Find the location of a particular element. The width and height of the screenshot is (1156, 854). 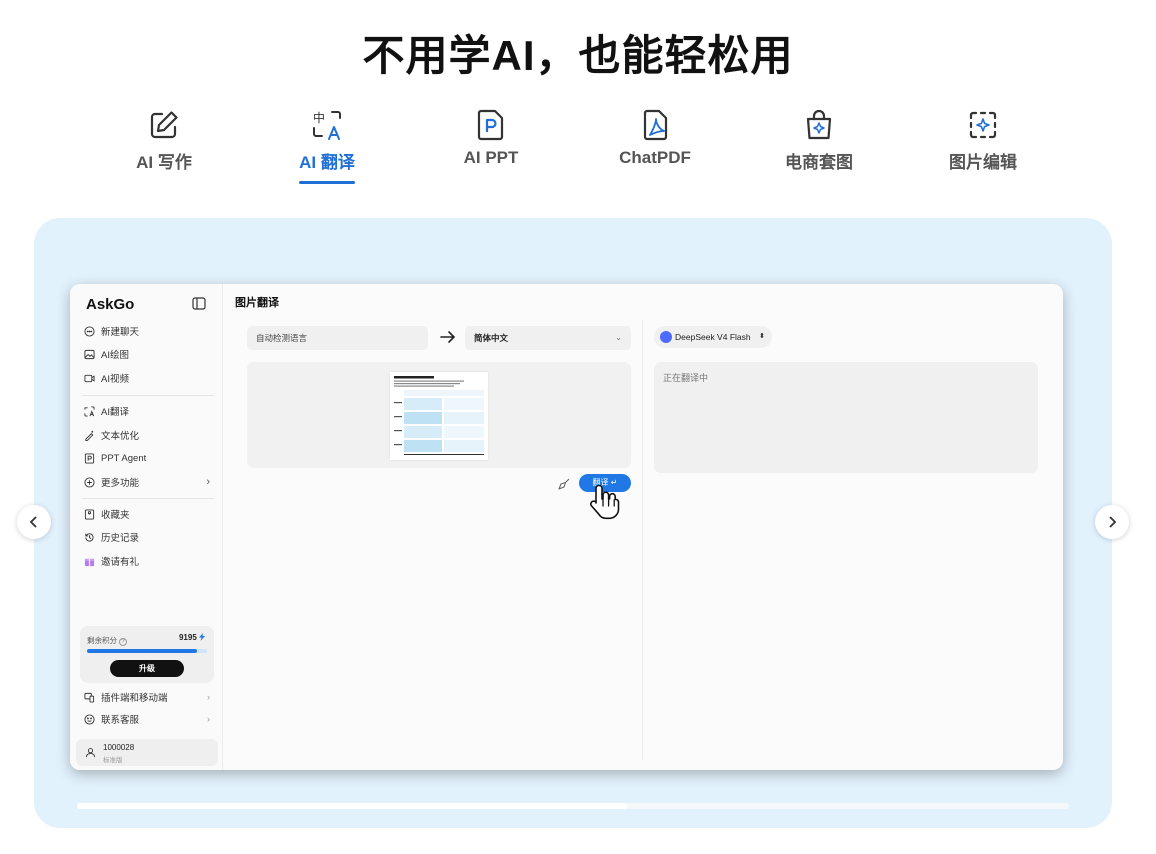

translate-icon is located at coordinates (89, 411).